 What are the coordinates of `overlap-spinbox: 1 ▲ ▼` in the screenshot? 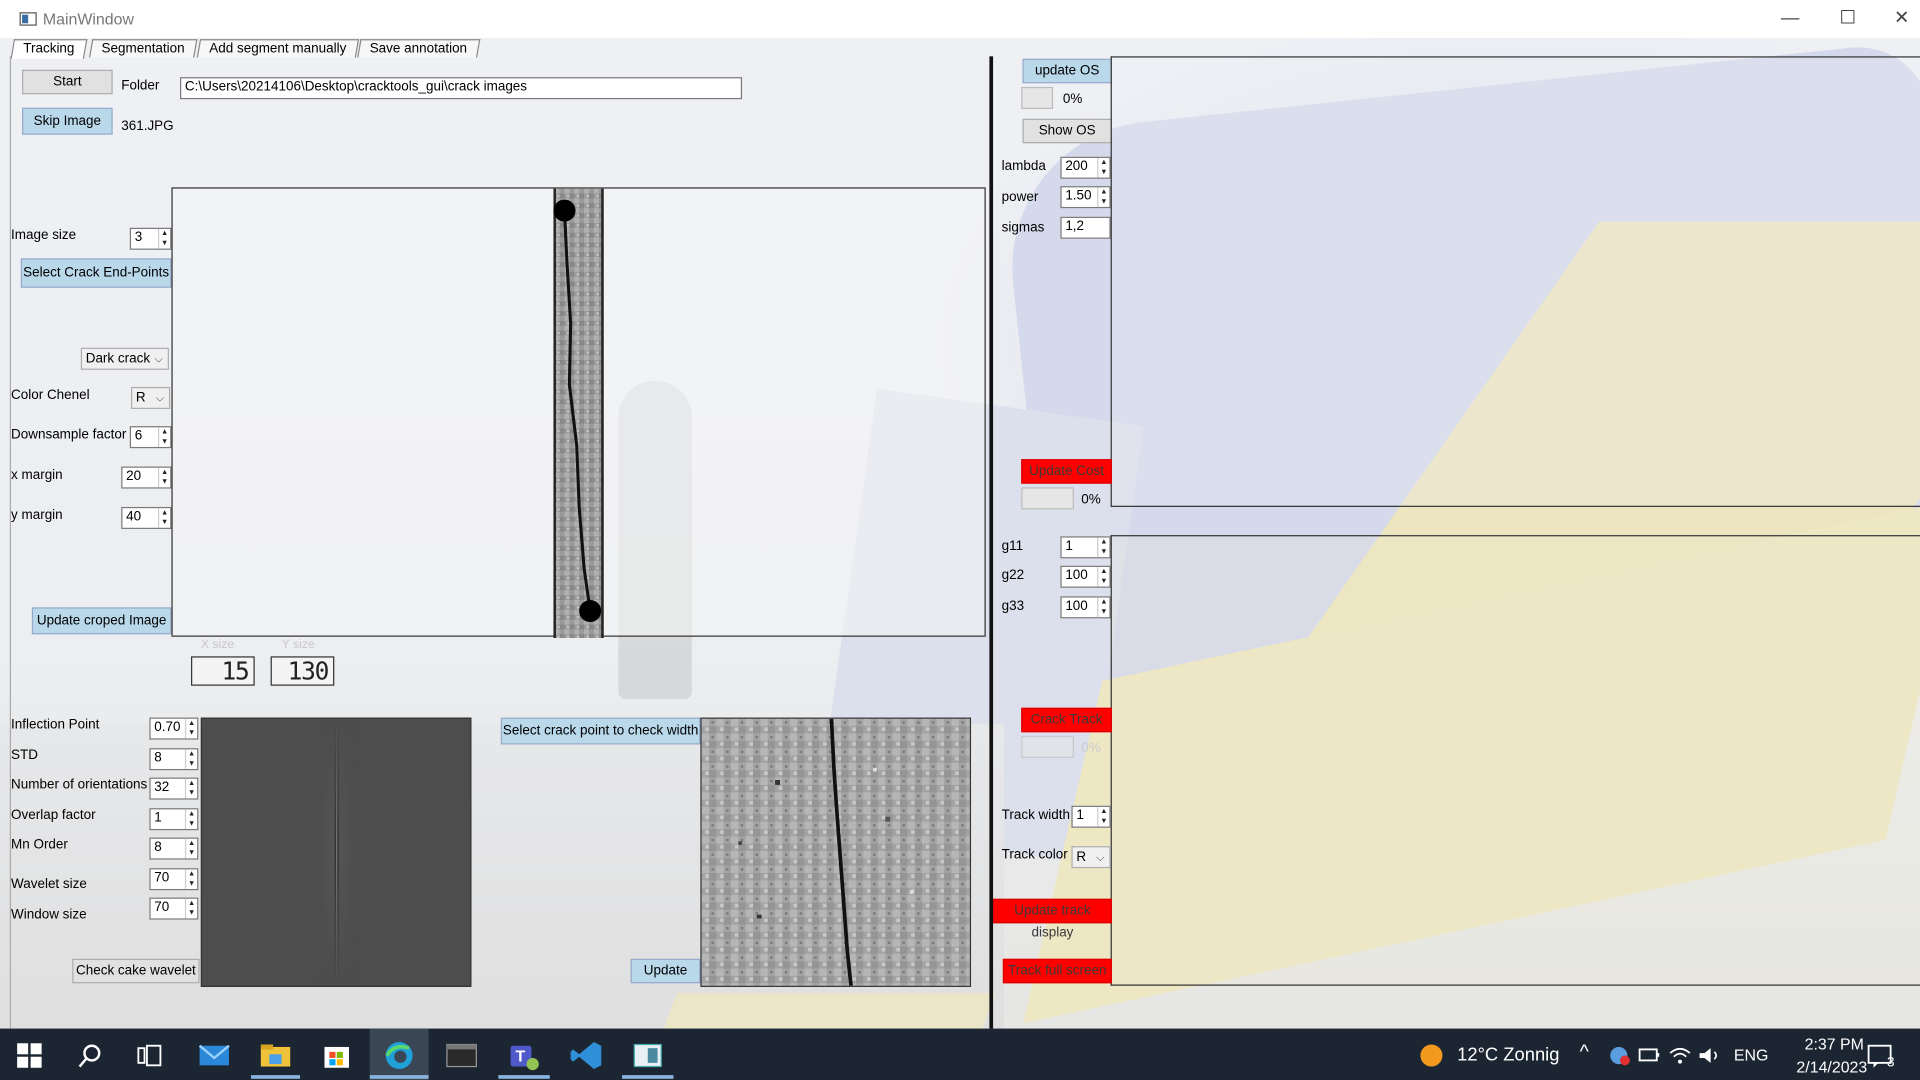 It's located at (174, 819).